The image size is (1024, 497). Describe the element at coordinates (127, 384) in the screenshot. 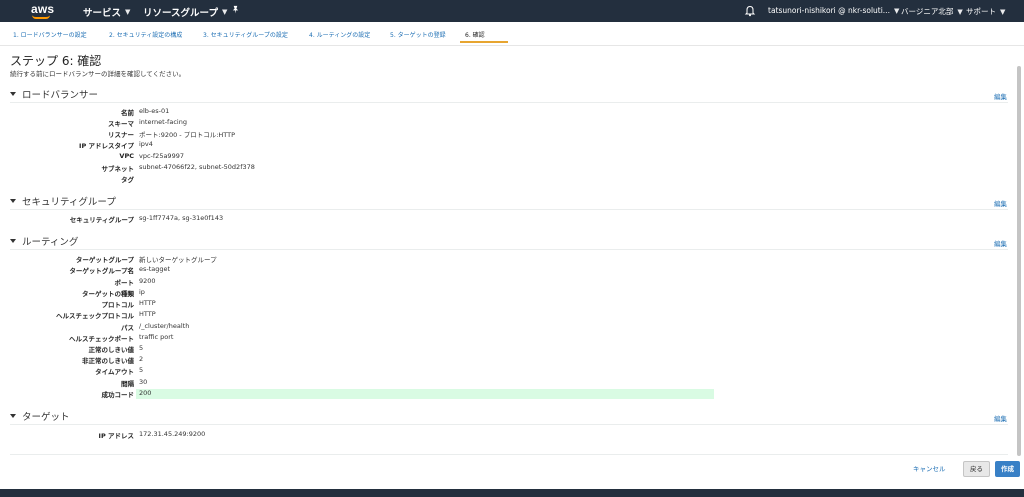

I see `detail-label: 間隔` at that location.